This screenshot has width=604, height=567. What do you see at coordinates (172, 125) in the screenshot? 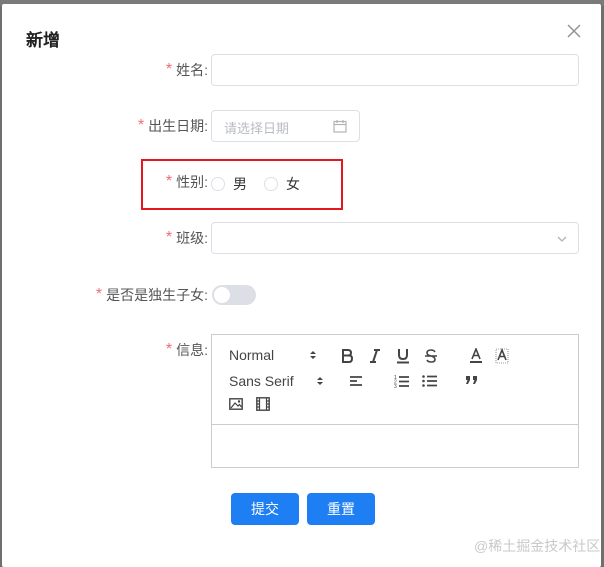
I see `birthday-label: * 出生日期:` at bounding box center [172, 125].